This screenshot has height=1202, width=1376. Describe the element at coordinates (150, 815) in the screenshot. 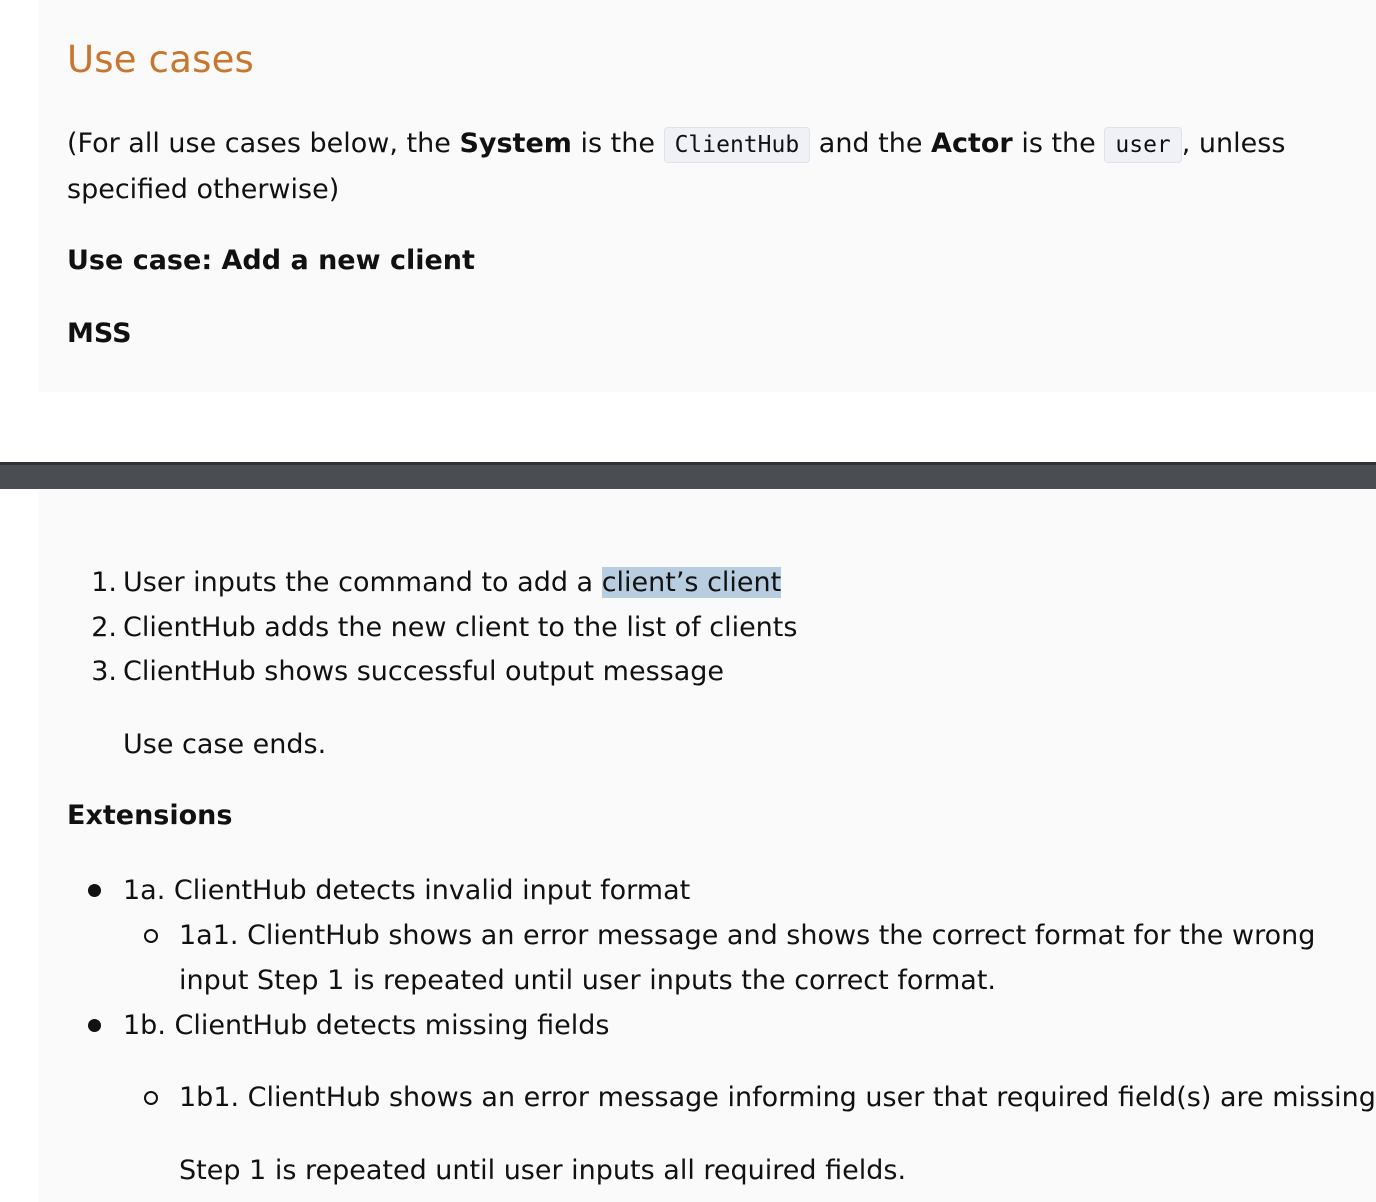

I see `extensions-label: Extensions` at that location.